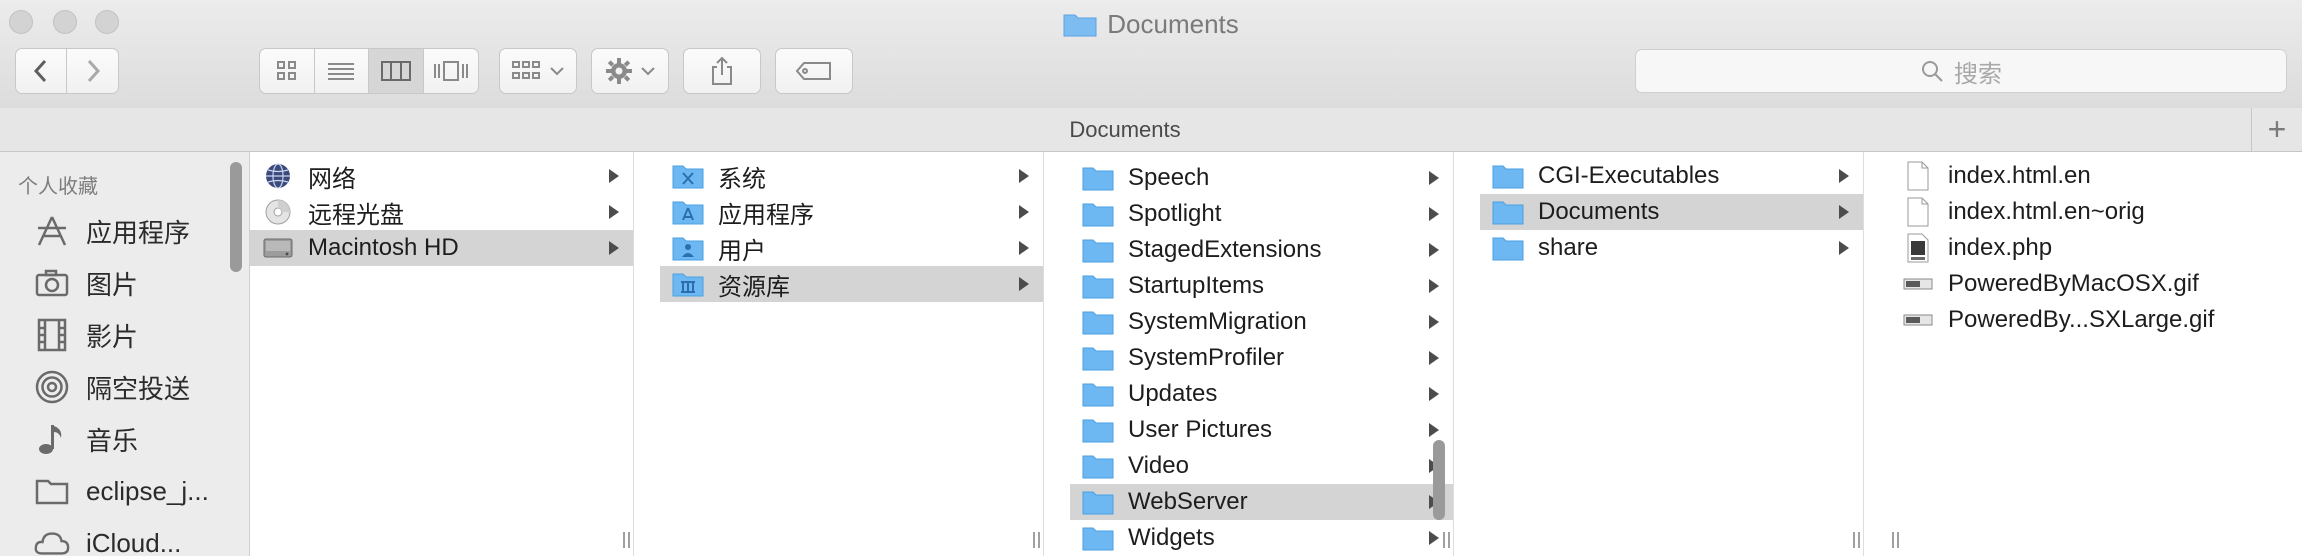  Describe the element at coordinates (112, 440) in the screenshot. I see `sidebar-item-label: 音乐` at that location.